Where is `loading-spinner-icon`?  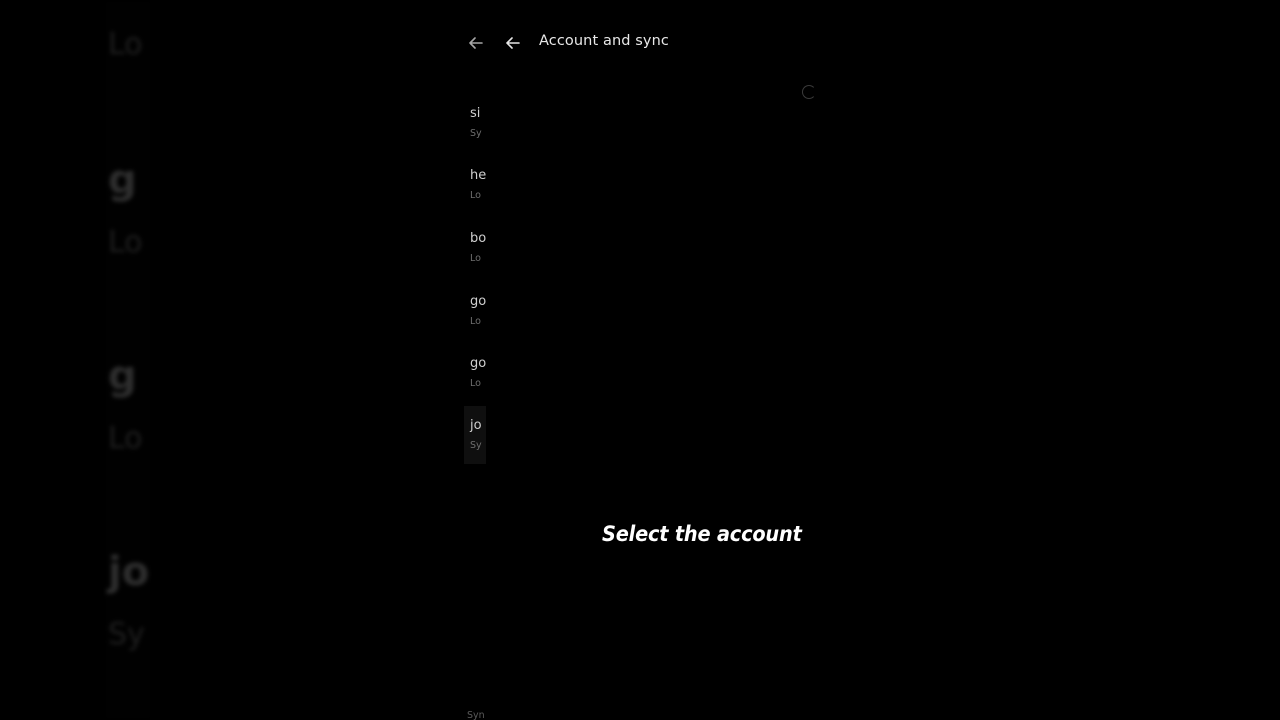 loading-spinner-icon is located at coordinates (809, 92).